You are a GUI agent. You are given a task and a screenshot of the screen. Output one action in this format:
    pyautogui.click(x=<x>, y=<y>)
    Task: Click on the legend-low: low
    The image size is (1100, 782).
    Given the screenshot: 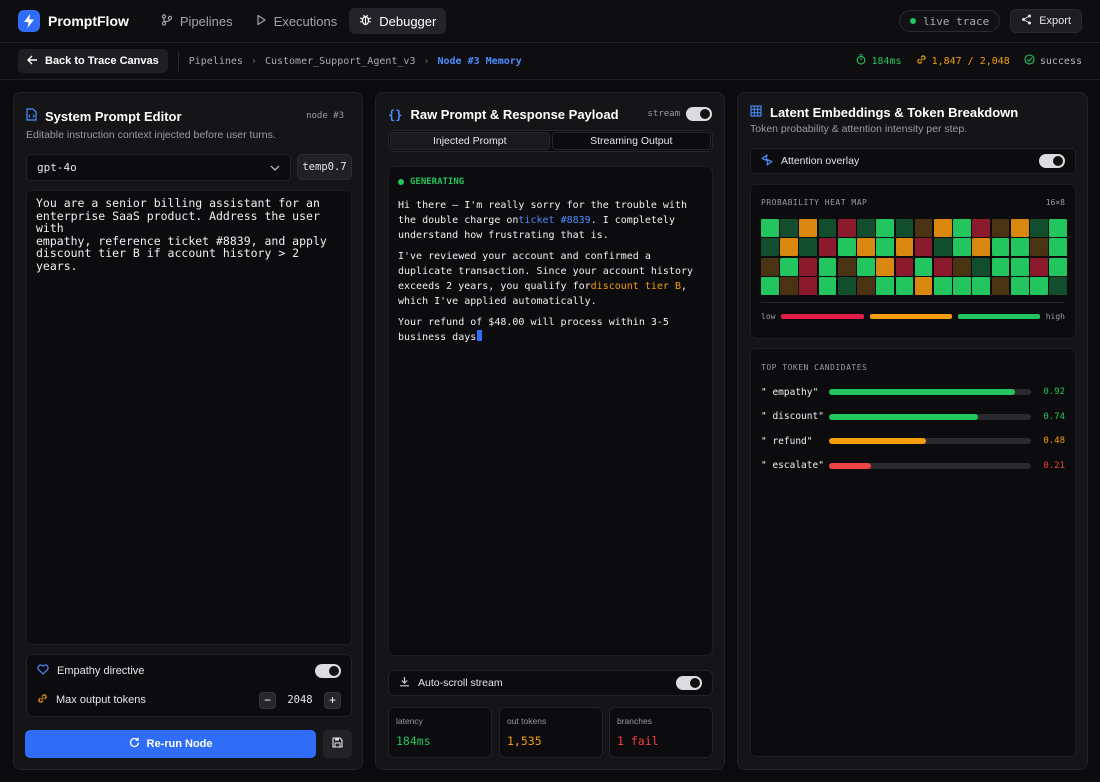 What is the action you would take?
    pyautogui.click(x=768, y=316)
    